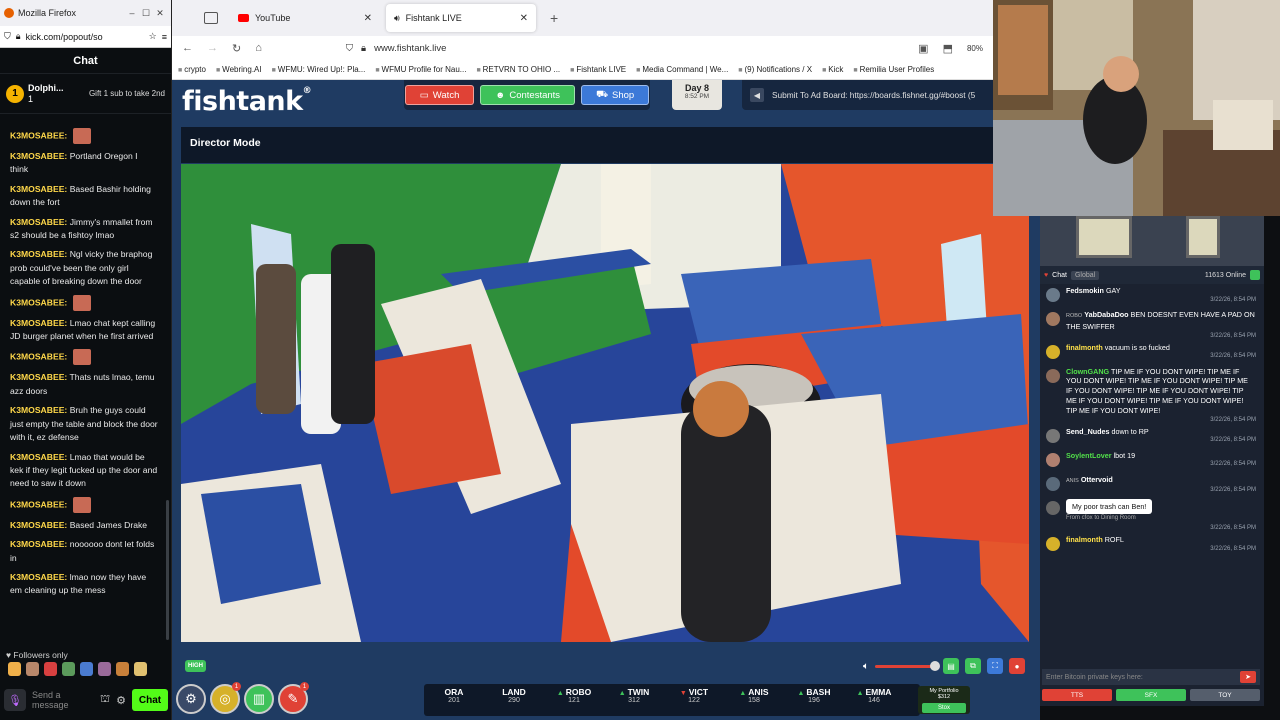 The height and width of the screenshot is (720, 1280). I want to click on chat-input: Send a message, so click(63, 700).